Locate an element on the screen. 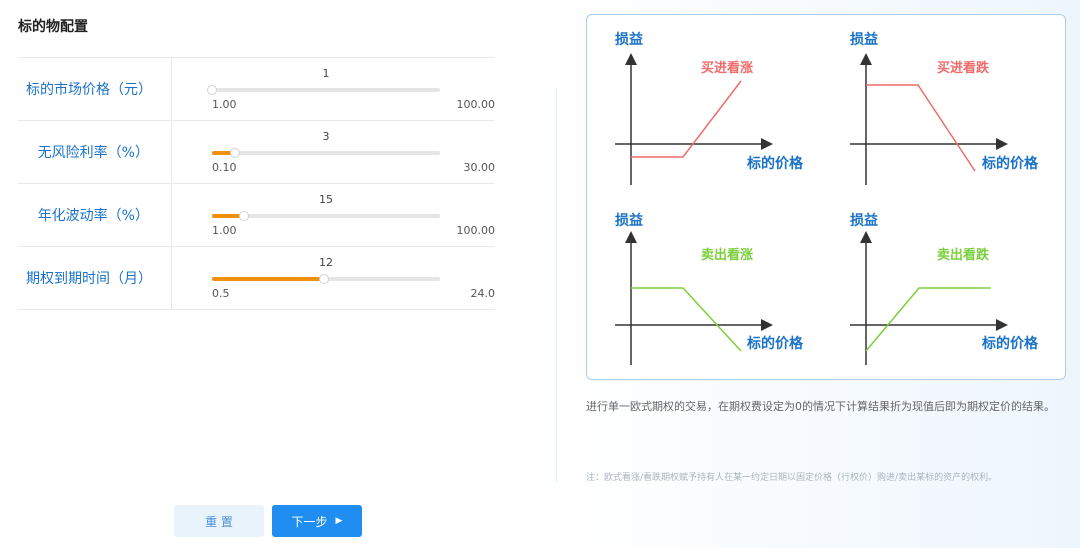 The height and width of the screenshot is (548, 1080). param-row-price: 标的市场价格（元） 1 1.00 100.00 is located at coordinates (256, 89).